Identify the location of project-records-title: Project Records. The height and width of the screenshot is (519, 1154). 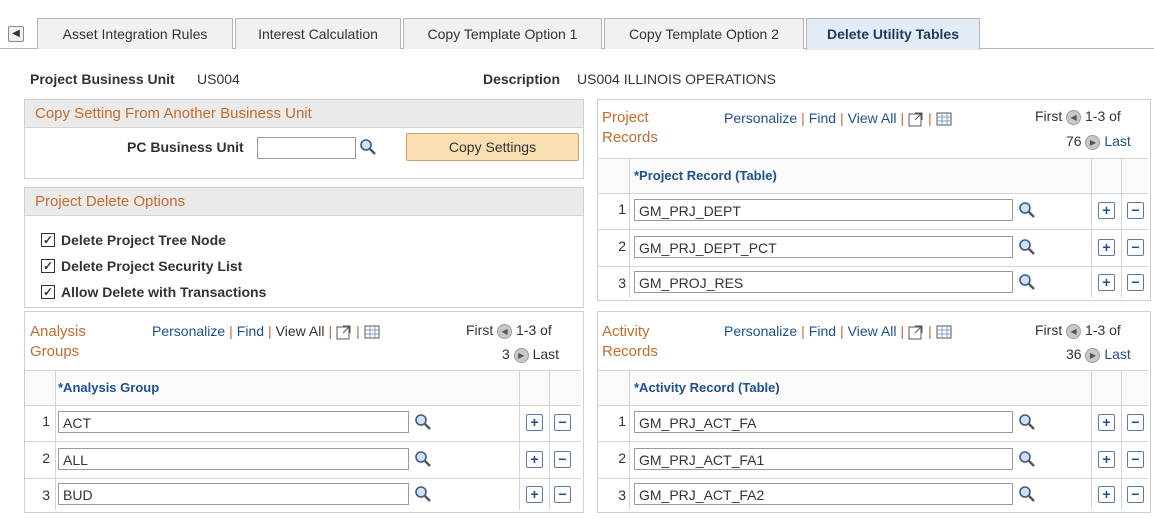
(630, 127).